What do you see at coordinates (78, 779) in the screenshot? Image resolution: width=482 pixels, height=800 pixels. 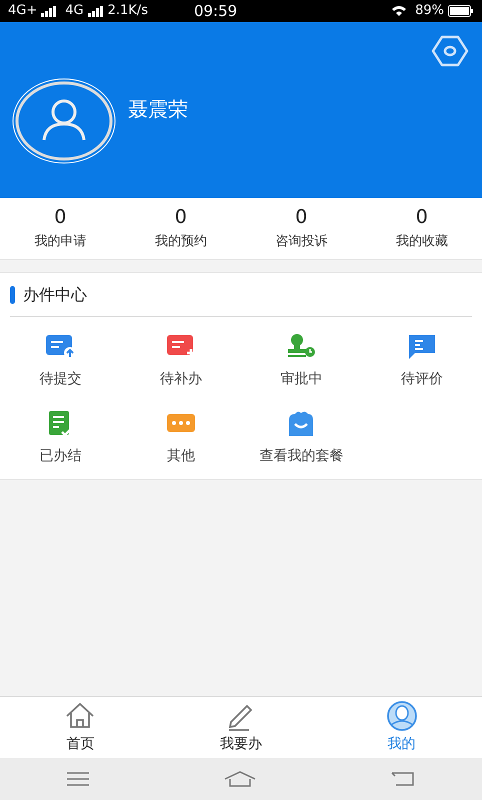 I see `menu-icon` at bounding box center [78, 779].